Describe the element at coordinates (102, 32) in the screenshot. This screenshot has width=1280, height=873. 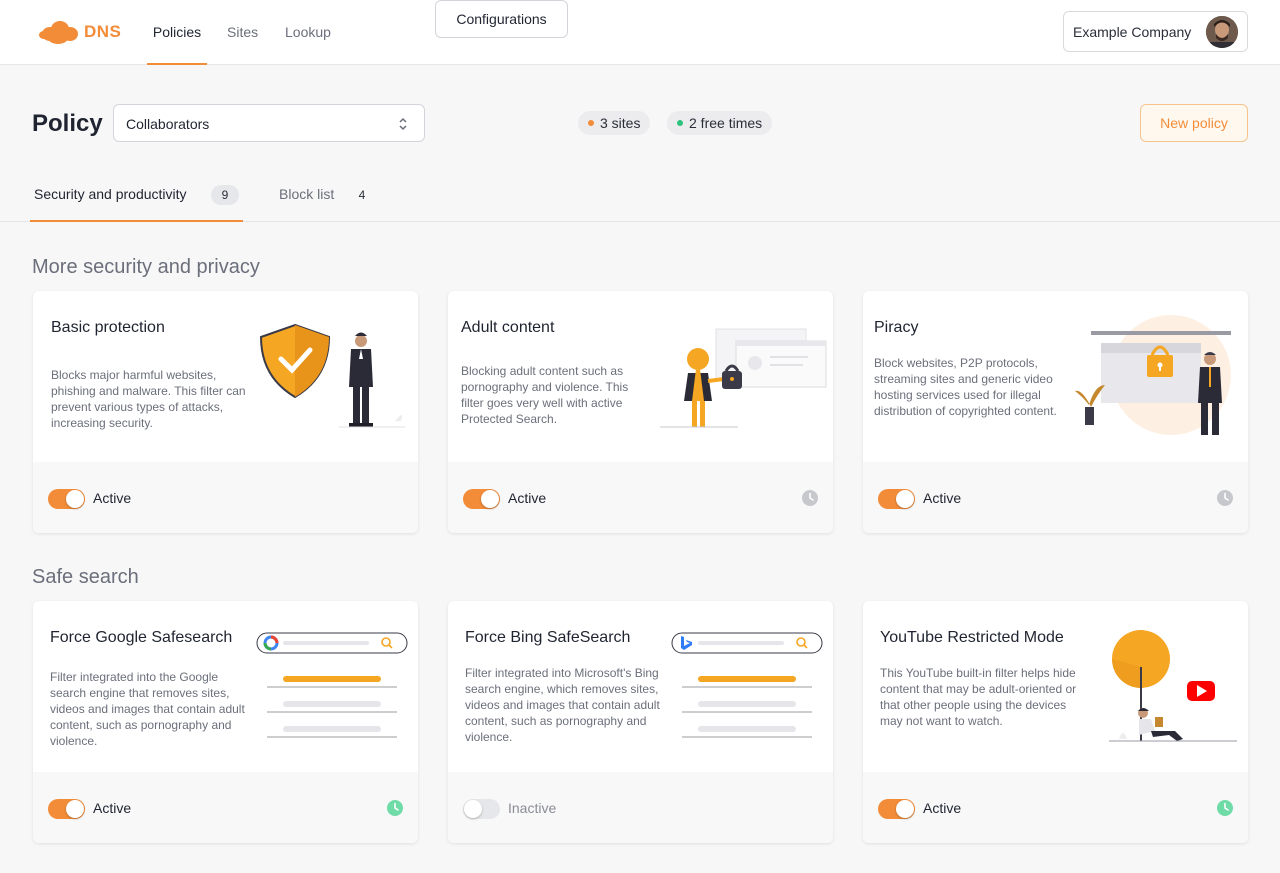
I see `logo-text: DNS` at that location.